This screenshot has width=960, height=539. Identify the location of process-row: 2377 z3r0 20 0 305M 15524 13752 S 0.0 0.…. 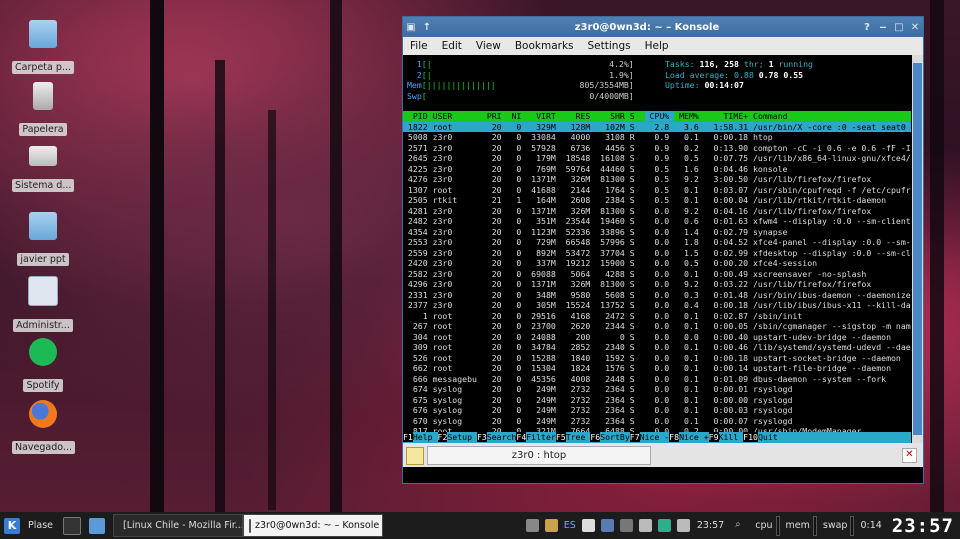
(657, 305).